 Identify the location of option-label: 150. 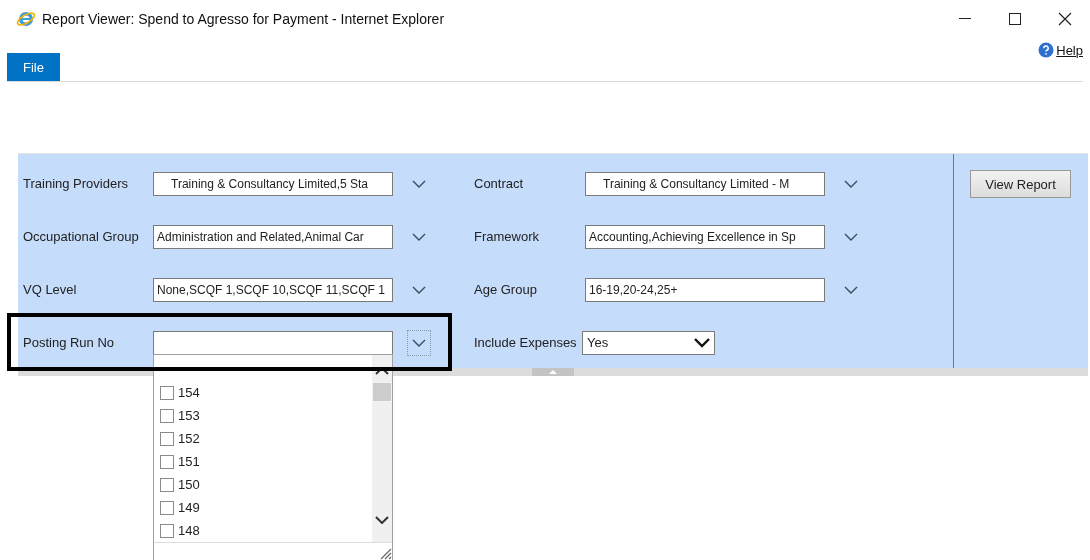
(189, 484).